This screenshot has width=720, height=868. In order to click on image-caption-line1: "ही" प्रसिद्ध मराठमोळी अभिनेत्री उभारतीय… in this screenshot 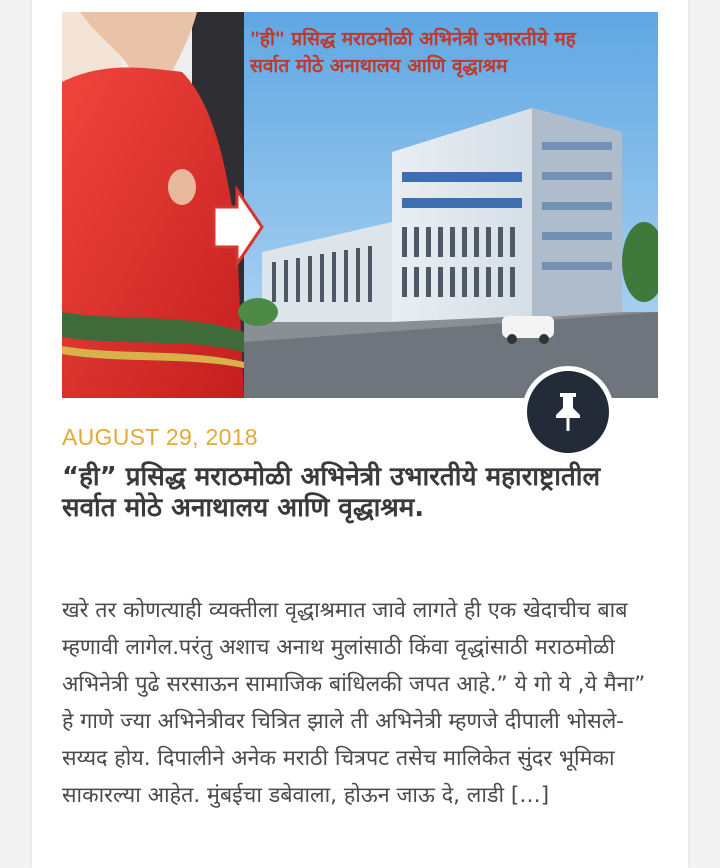, I will do `click(413, 38)`.